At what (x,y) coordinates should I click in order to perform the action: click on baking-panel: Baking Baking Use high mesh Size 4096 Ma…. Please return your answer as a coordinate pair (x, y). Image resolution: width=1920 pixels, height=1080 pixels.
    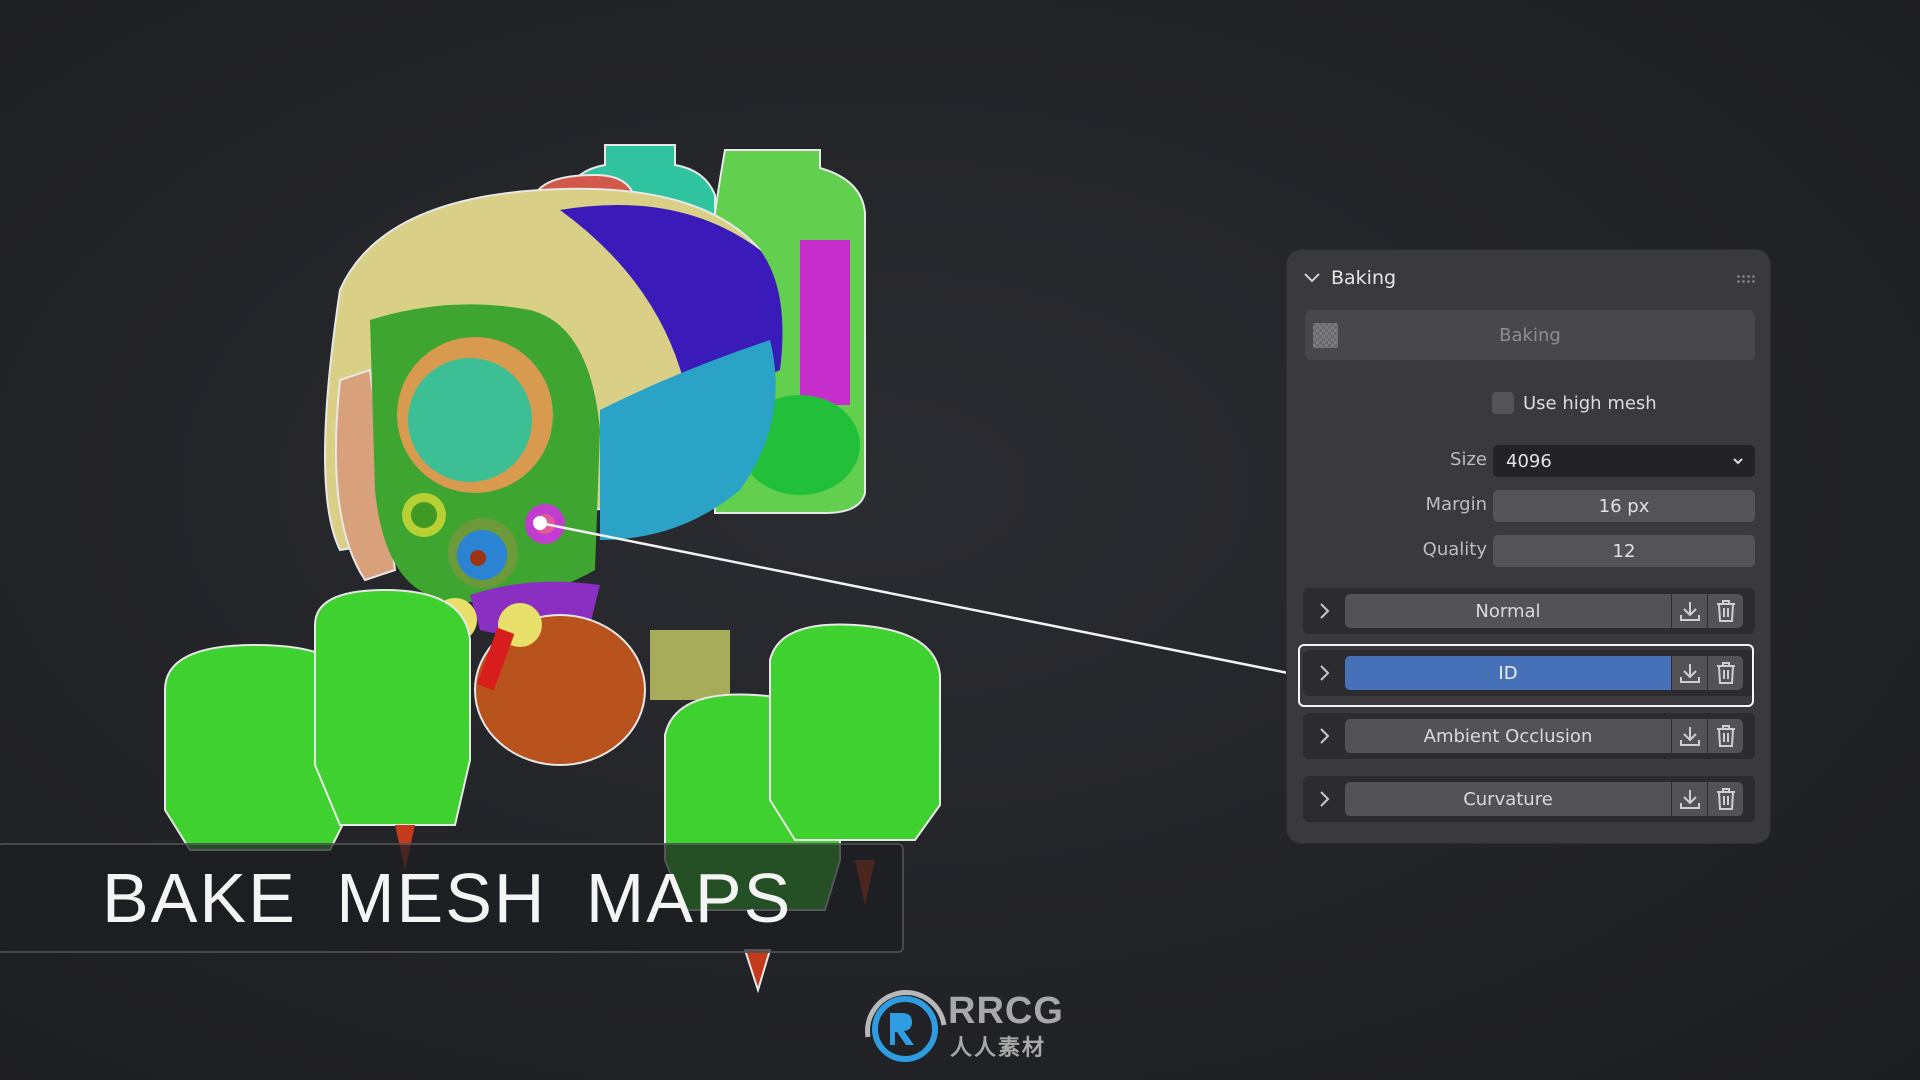
    Looking at the image, I should click on (1528, 546).